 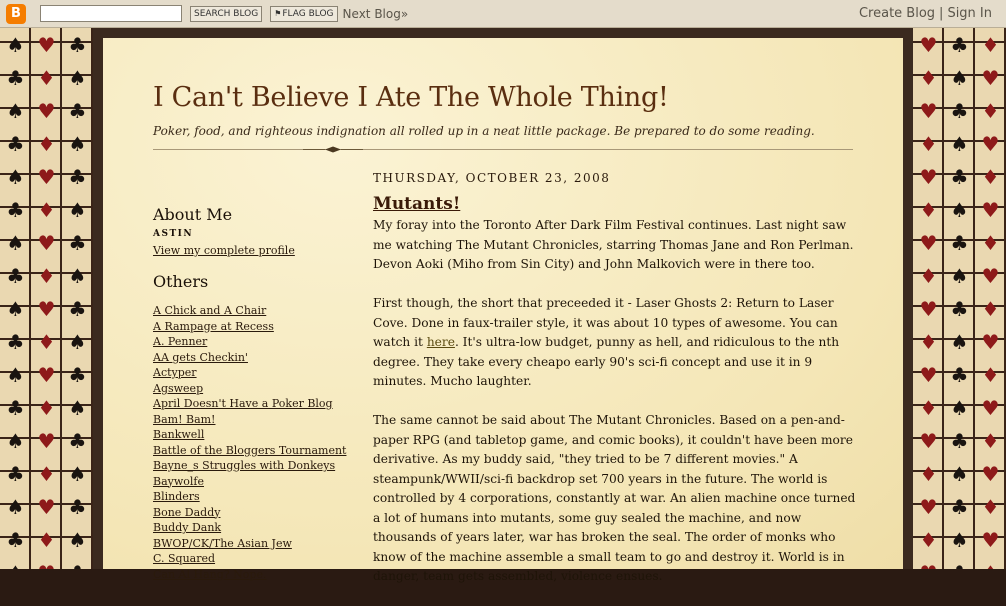 I want to click on divider-ornament-icon, so click(x=333, y=149).